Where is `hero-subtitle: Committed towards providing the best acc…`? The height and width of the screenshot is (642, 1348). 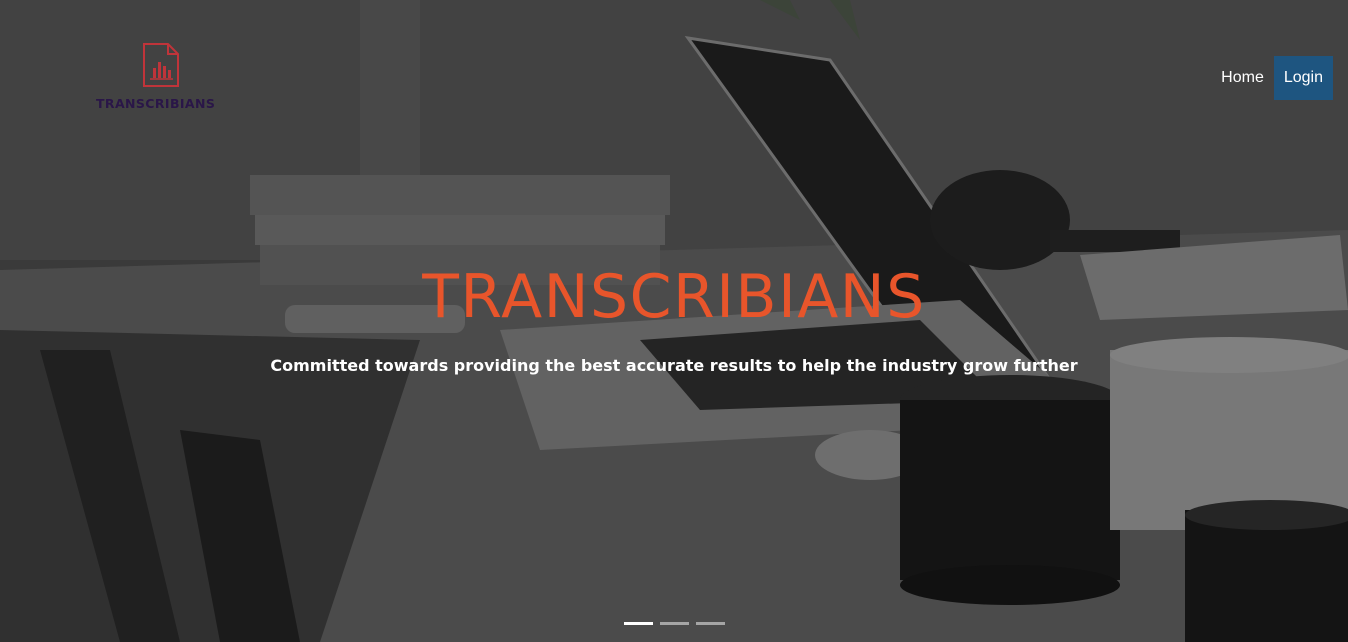
hero-subtitle: Committed towards providing the best acc… is located at coordinates (674, 365).